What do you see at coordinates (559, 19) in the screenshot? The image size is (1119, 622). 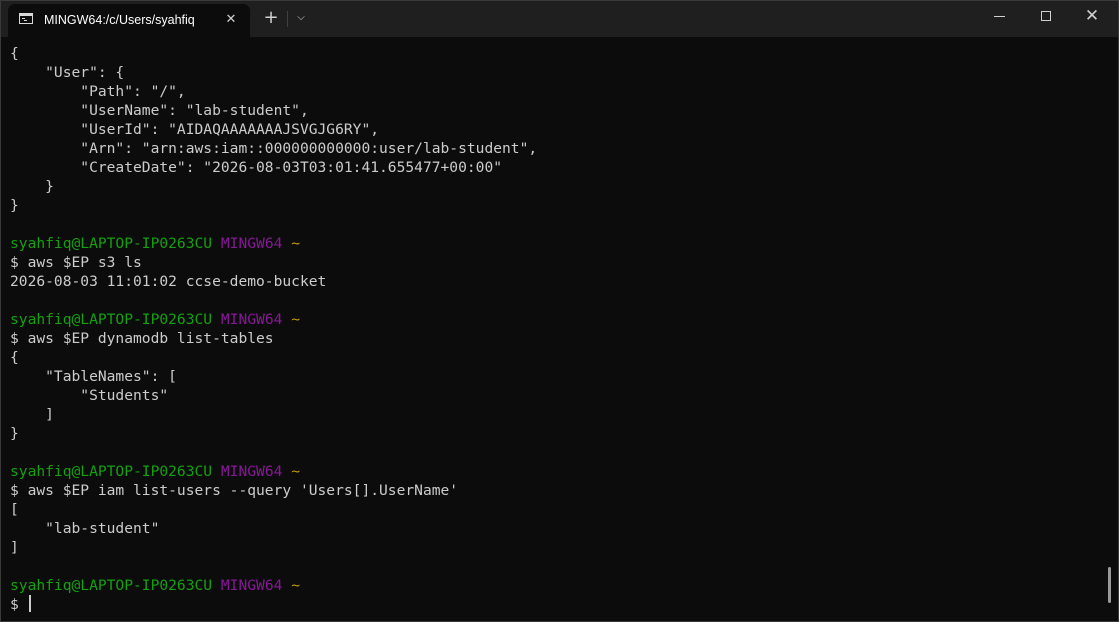 I see `title-bar: MINGW64:/c/Users/syahfiq ✕ + ⌵ ✕` at bounding box center [559, 19].